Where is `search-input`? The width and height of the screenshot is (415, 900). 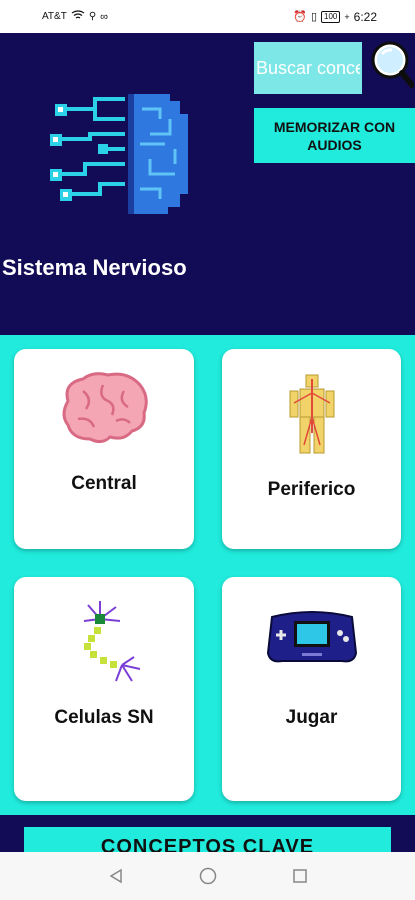
search-input is located at coordinates (308, 68).